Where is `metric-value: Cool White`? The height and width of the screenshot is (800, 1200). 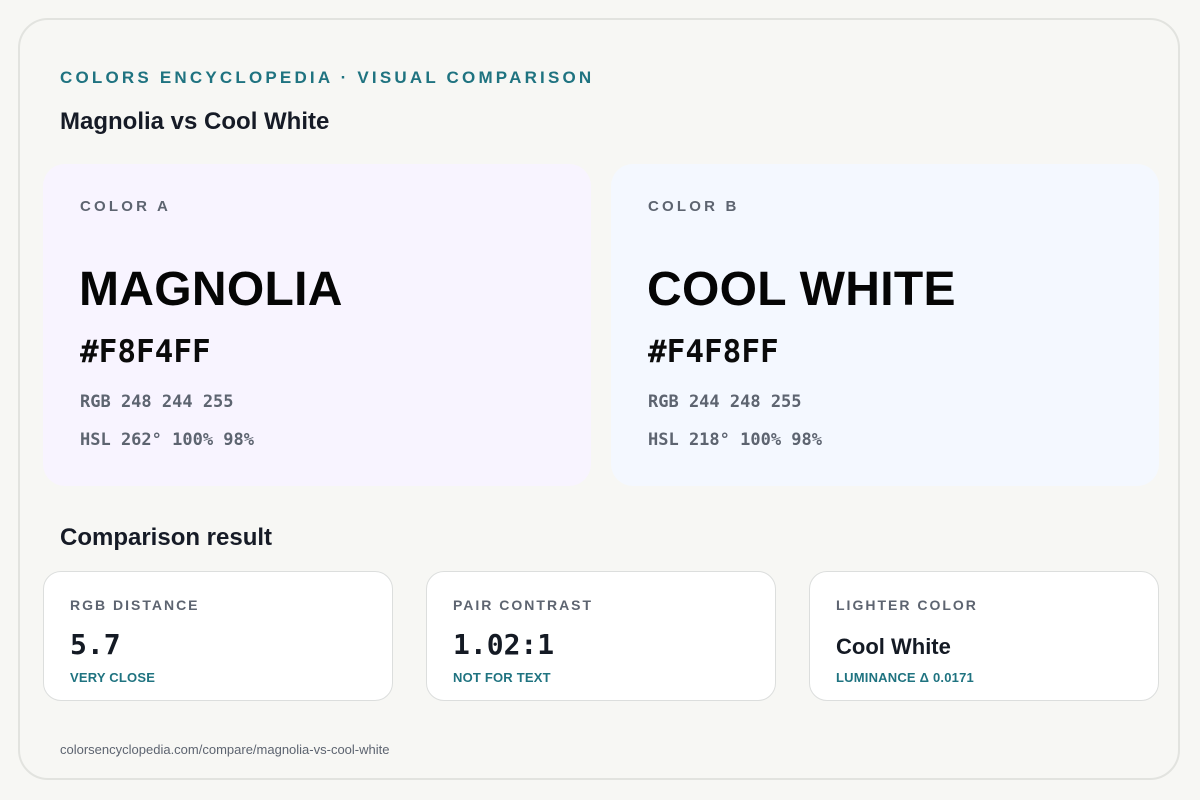
metric-value: Cool White is located at coordinates (893, 646).